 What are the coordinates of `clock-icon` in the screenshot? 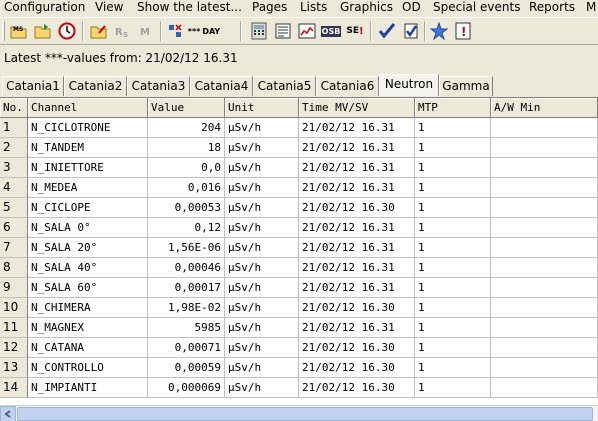 It's located at (67, 31).